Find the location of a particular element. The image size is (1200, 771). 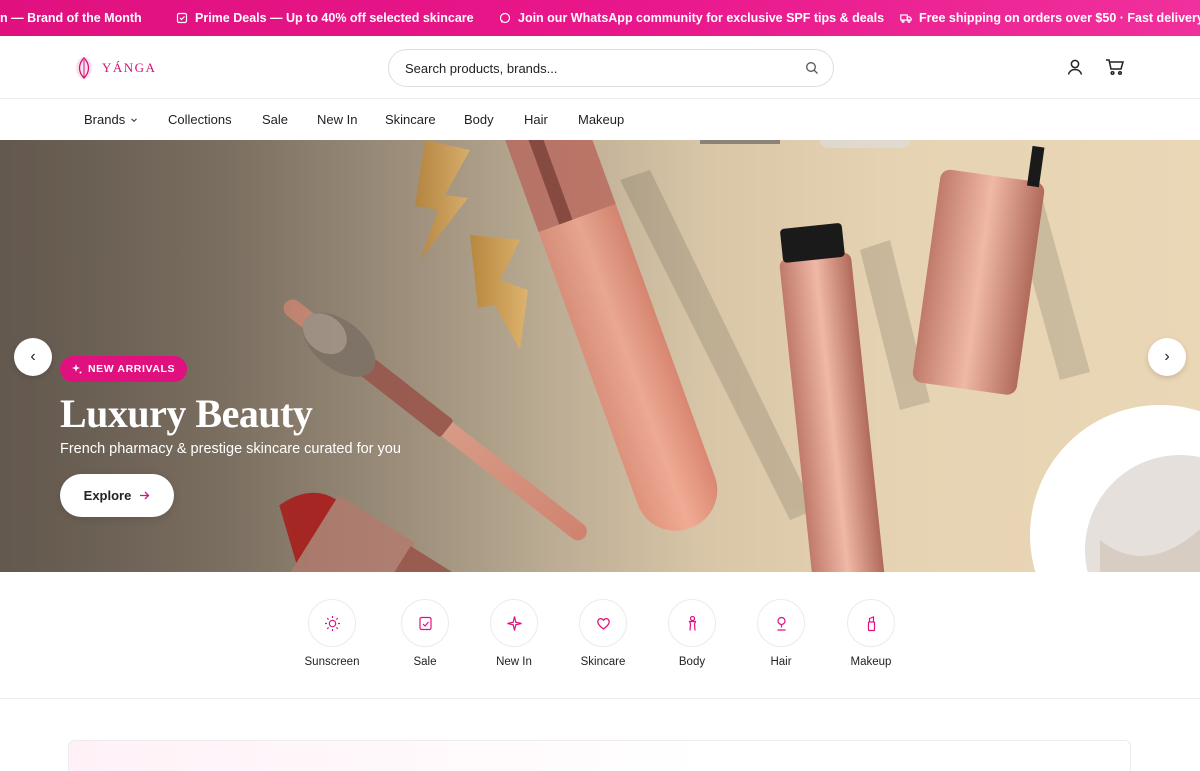

nav-item-label: Collections is located at coordinates (200, 119).